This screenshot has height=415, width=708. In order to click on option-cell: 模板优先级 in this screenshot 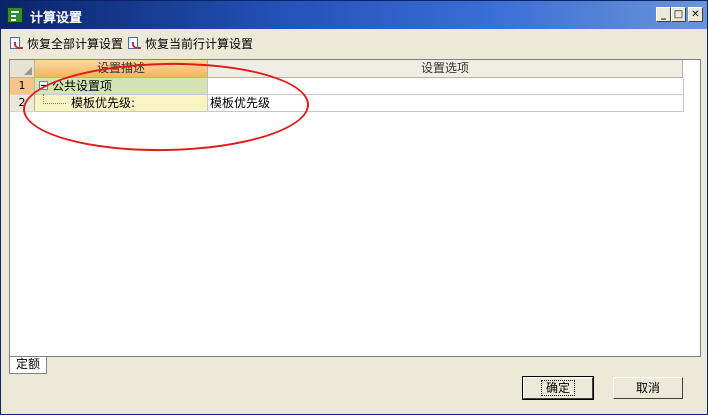, I will do `click(446, 103)`.